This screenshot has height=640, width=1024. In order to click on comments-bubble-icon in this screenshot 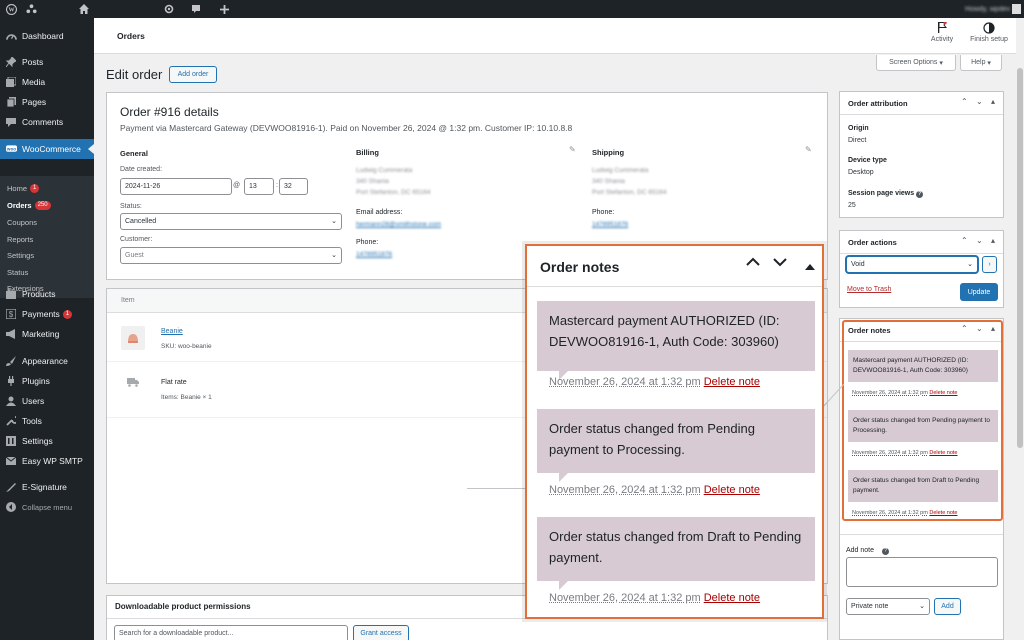, I will do `click(196, 9)`.